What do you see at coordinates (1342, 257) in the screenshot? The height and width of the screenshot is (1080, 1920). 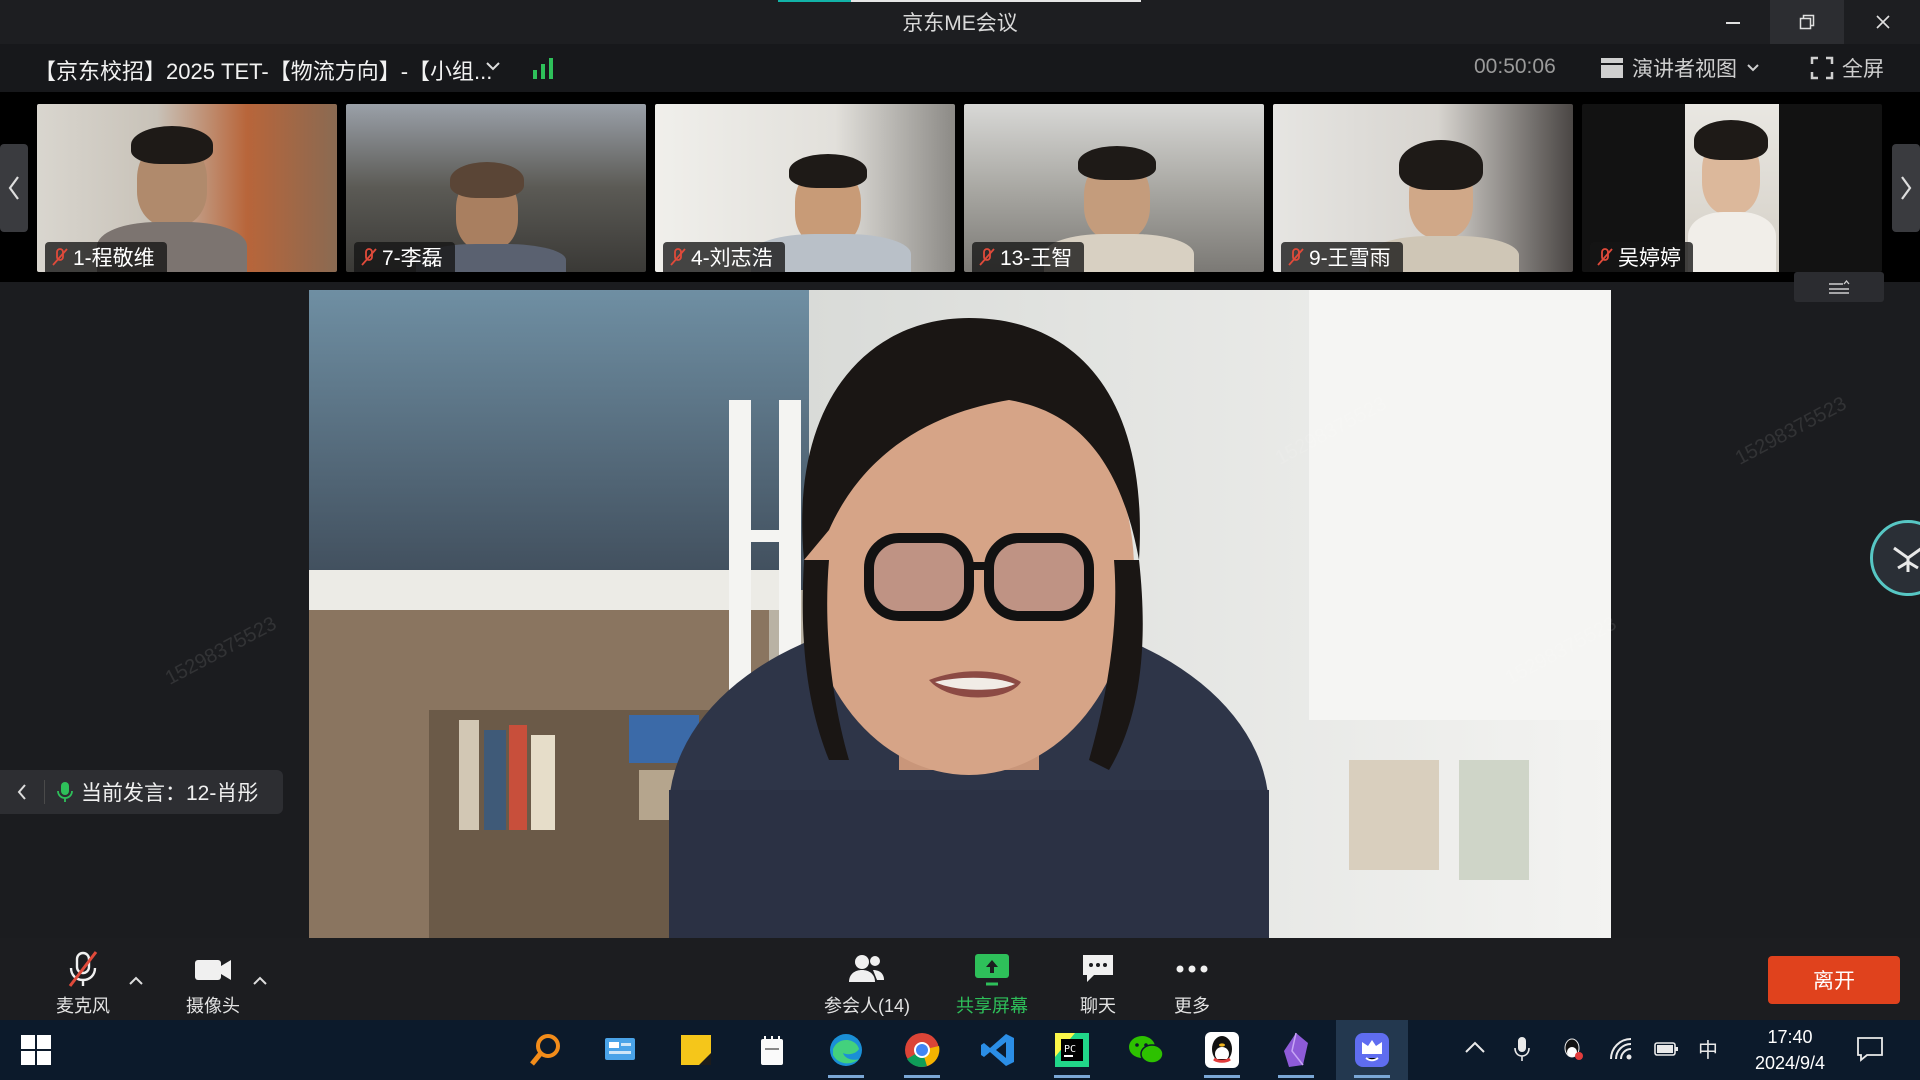 I see `participant-name-tag: 9-王雪雨` at bounding box center [1342, 257].